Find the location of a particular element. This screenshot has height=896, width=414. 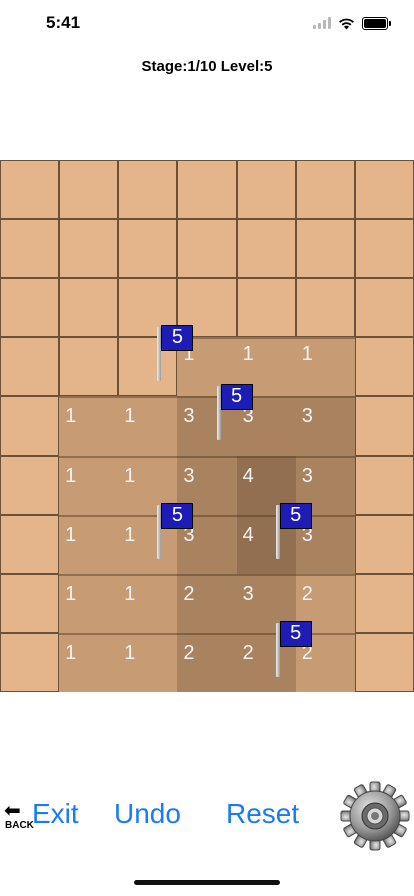

home-indicator is located at coordinates (207, 882).